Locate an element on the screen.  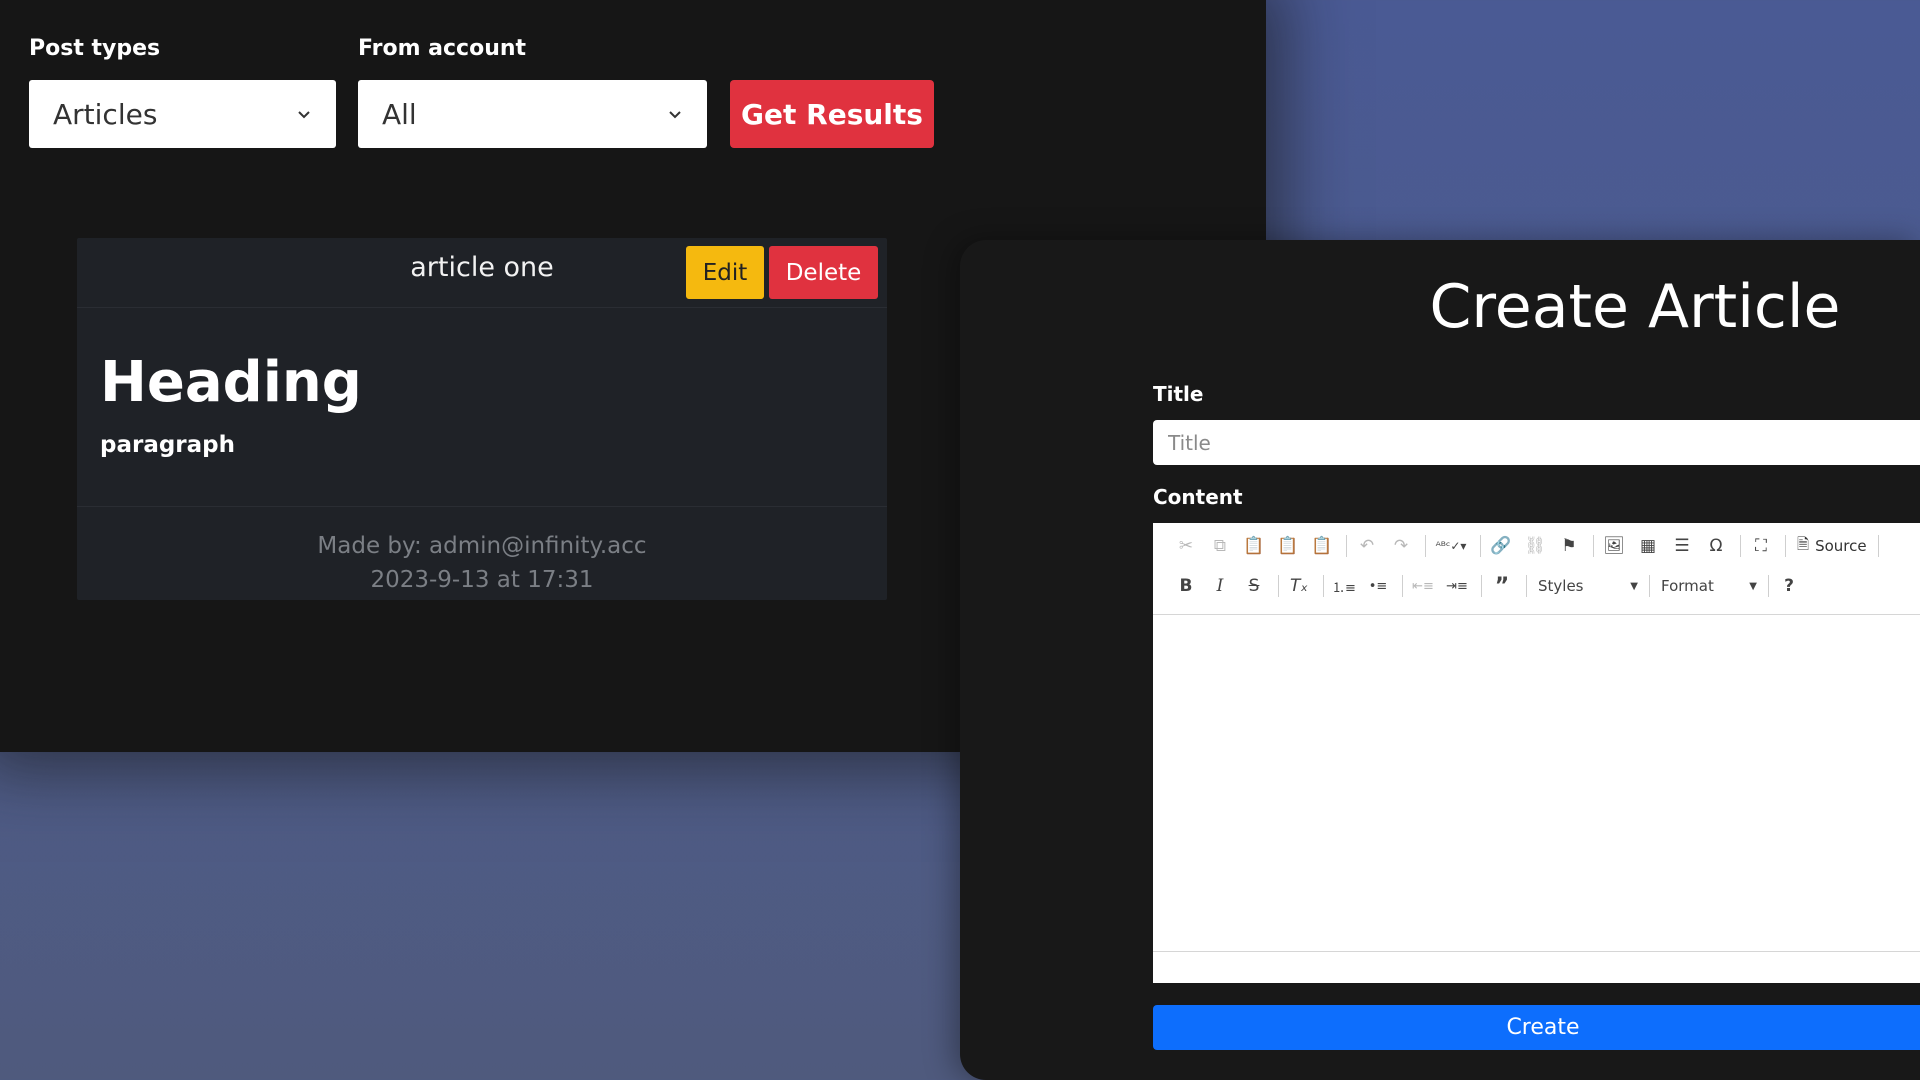
blockquote-icon: ” is located at coordinates (1502, 586).